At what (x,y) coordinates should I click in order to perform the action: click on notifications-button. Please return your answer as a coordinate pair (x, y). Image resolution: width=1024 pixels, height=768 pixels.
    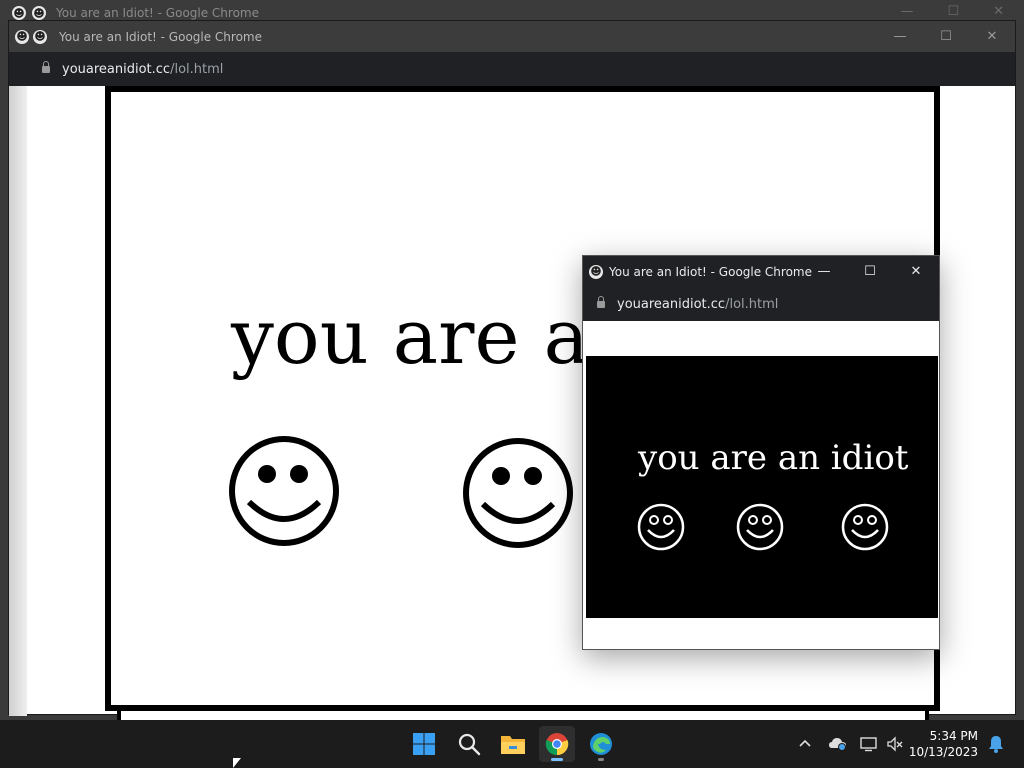
    Looking at the image, I should click on (996, 744).